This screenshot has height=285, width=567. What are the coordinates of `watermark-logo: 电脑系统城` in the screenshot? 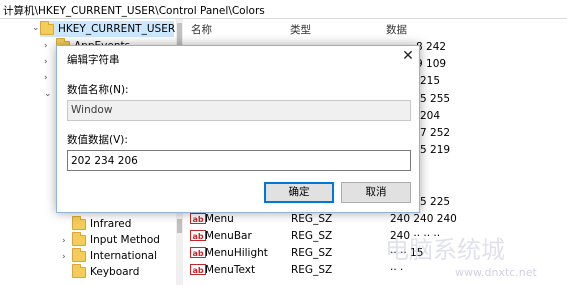 It's located at (445, 250).